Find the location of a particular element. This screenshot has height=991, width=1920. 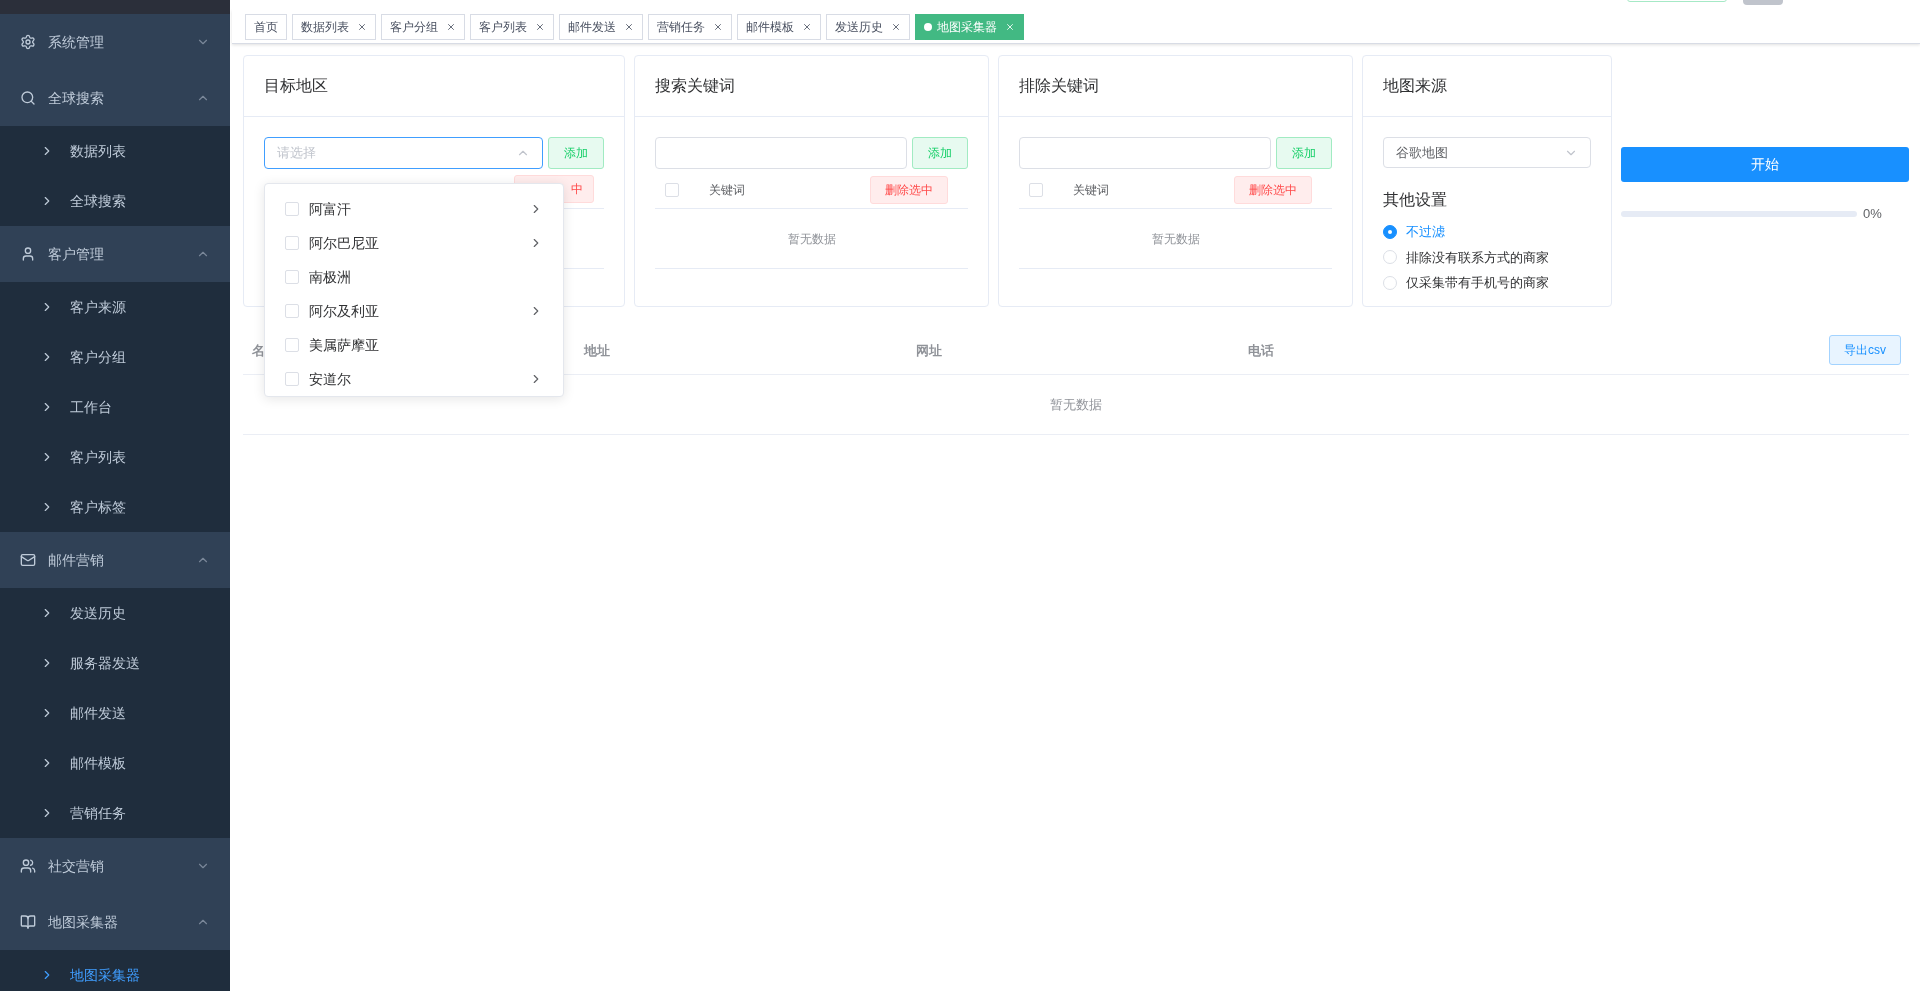

submenu-item: 全球搜索 is located at coordinates (115, 201).